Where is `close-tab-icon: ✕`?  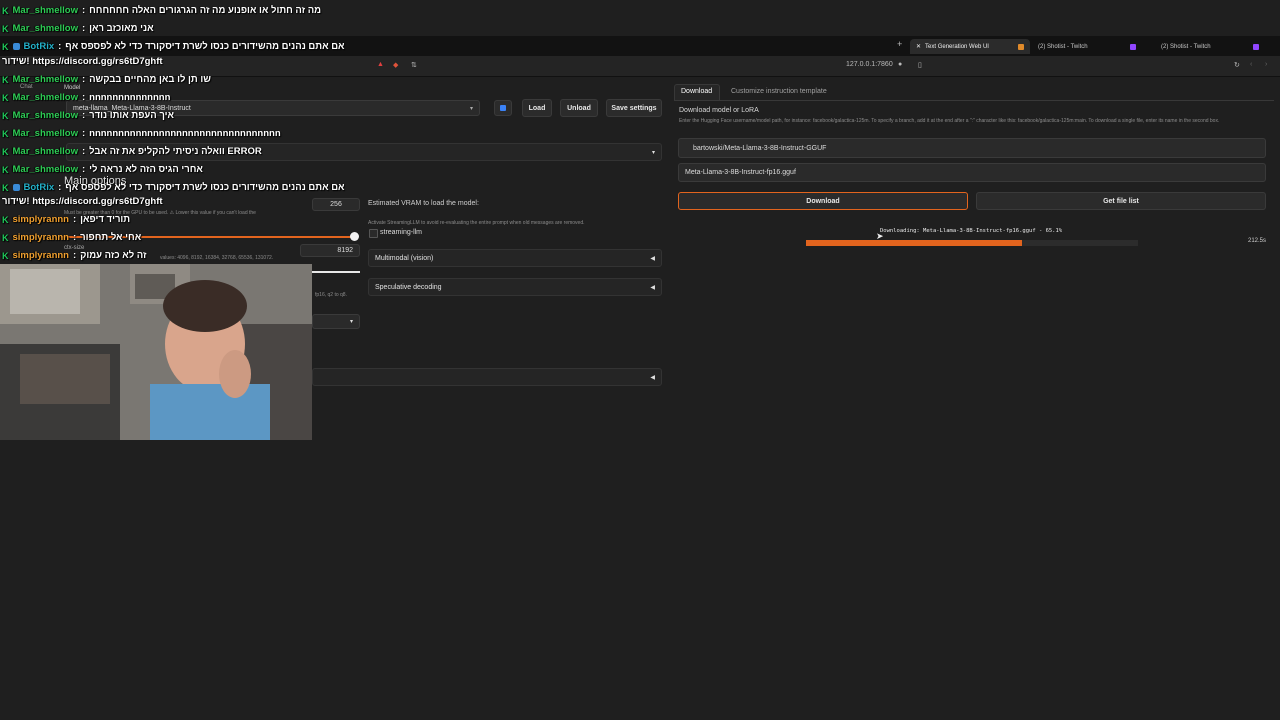
close-tab-icon: ✕ is located at coordinates (918, 46).